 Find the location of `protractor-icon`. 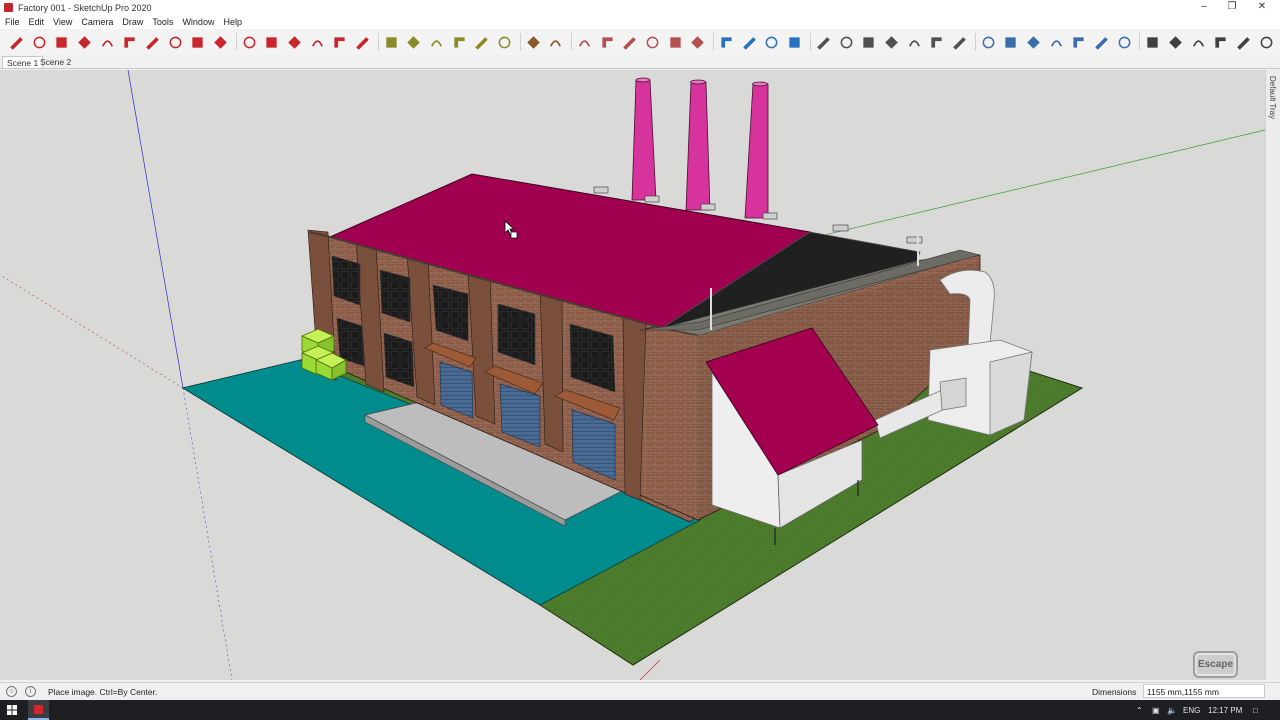

protractor-icon is located at coordinates (436, 42).